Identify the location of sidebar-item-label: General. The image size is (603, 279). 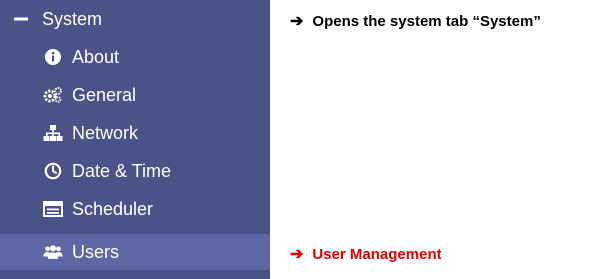
(104, 94).